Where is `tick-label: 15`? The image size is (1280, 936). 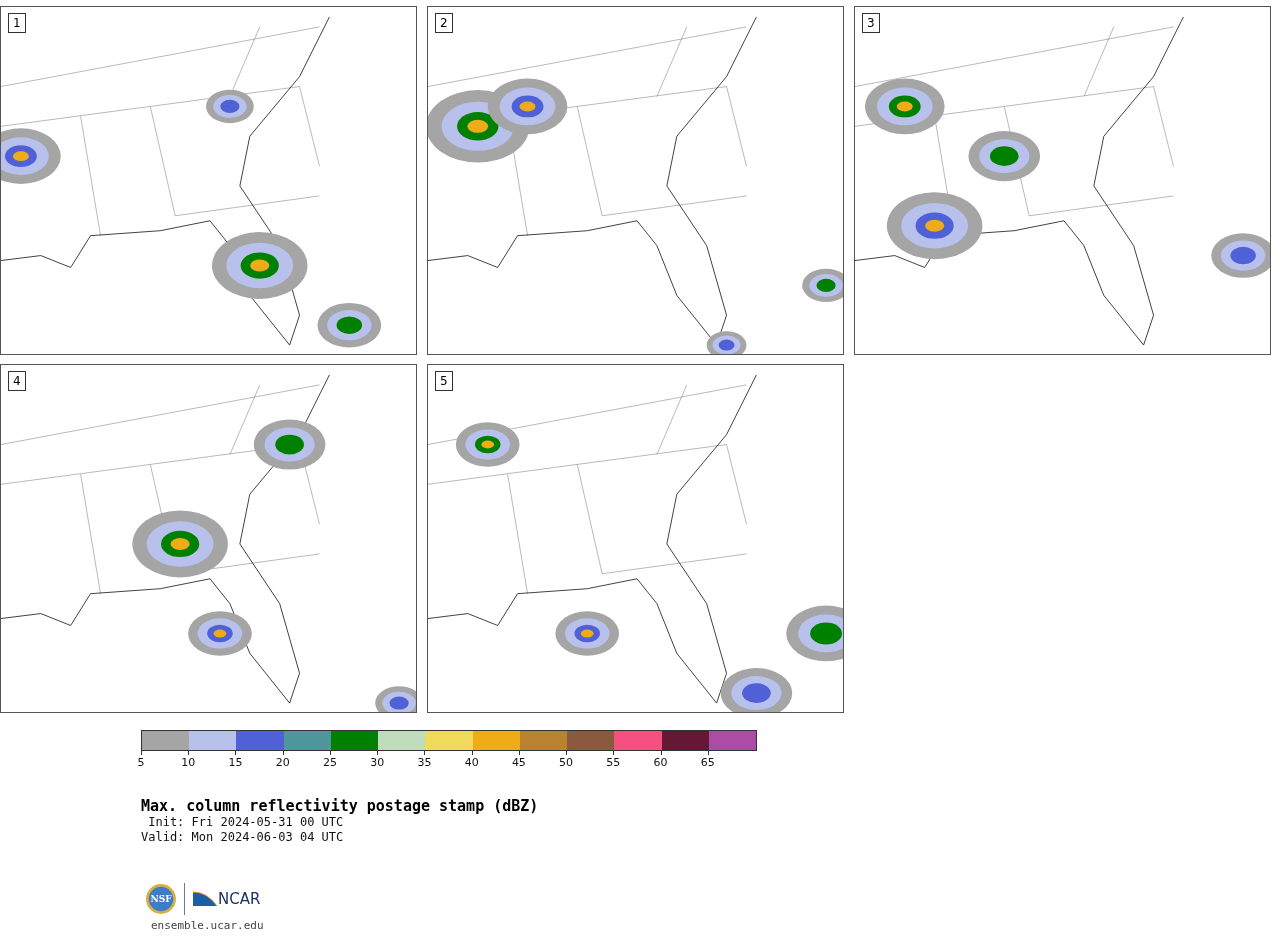 tick-label: 15 is located at coordinates (235, 762).